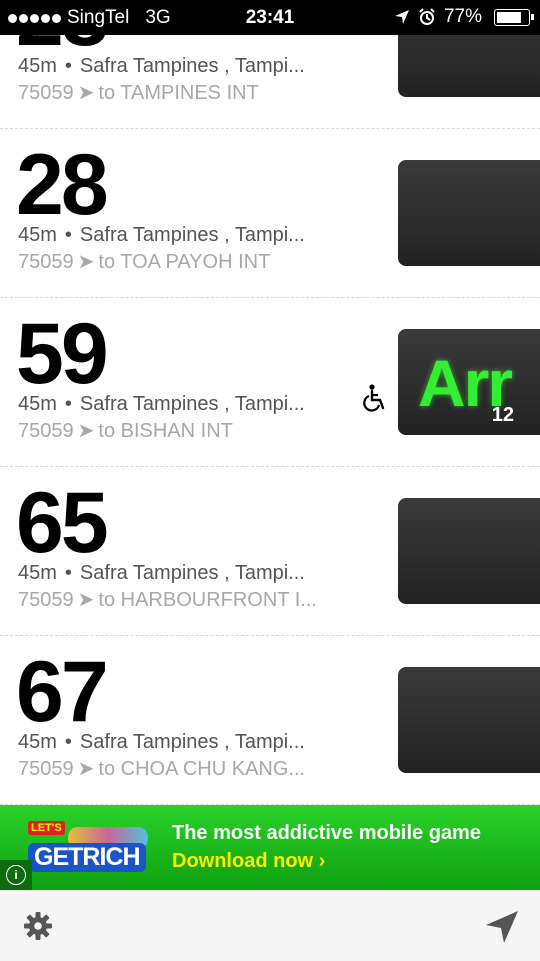  I want to click on route-info: 75059 ➤ to TAMPINES INT, so click(138, 92).